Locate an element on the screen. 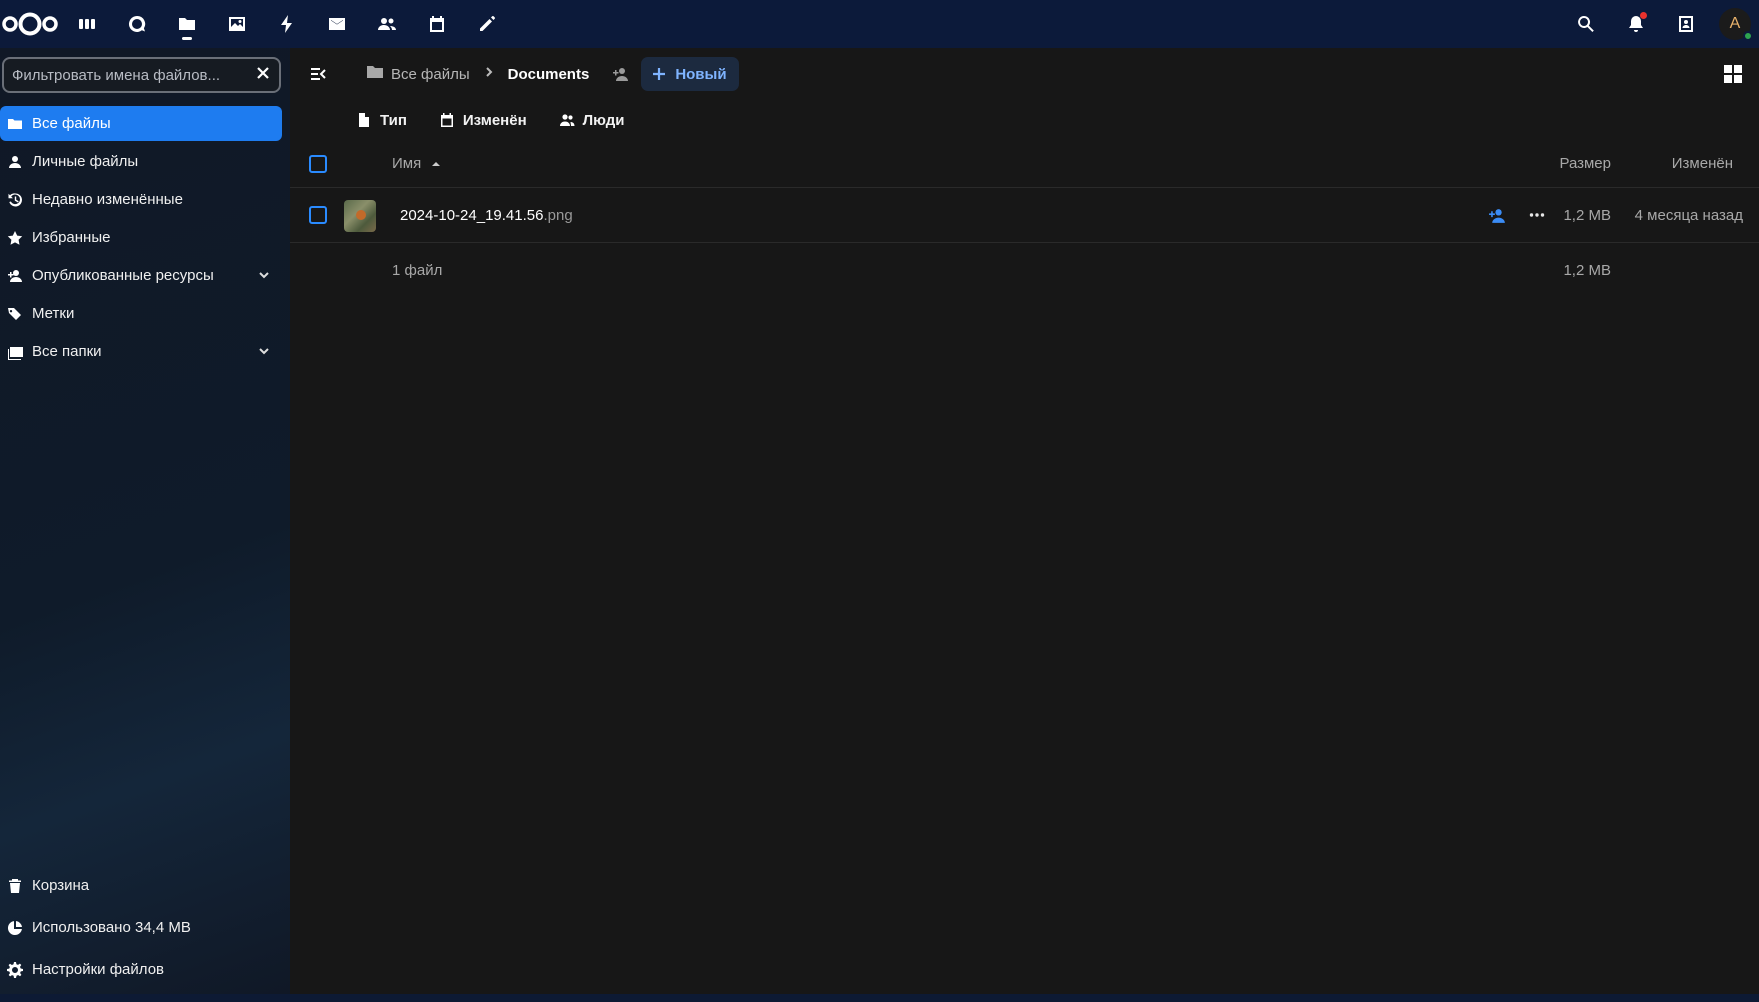 The image size is (1759, 1002). new-button: Новый is located at coordinates (690, 74).